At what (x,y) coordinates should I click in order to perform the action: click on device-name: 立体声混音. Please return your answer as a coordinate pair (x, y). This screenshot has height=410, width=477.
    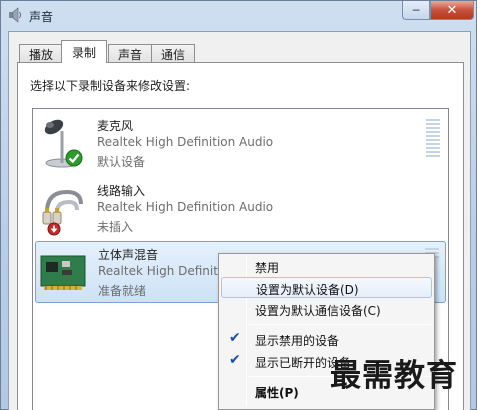
    Looking at the image, I should click on (128, 255).